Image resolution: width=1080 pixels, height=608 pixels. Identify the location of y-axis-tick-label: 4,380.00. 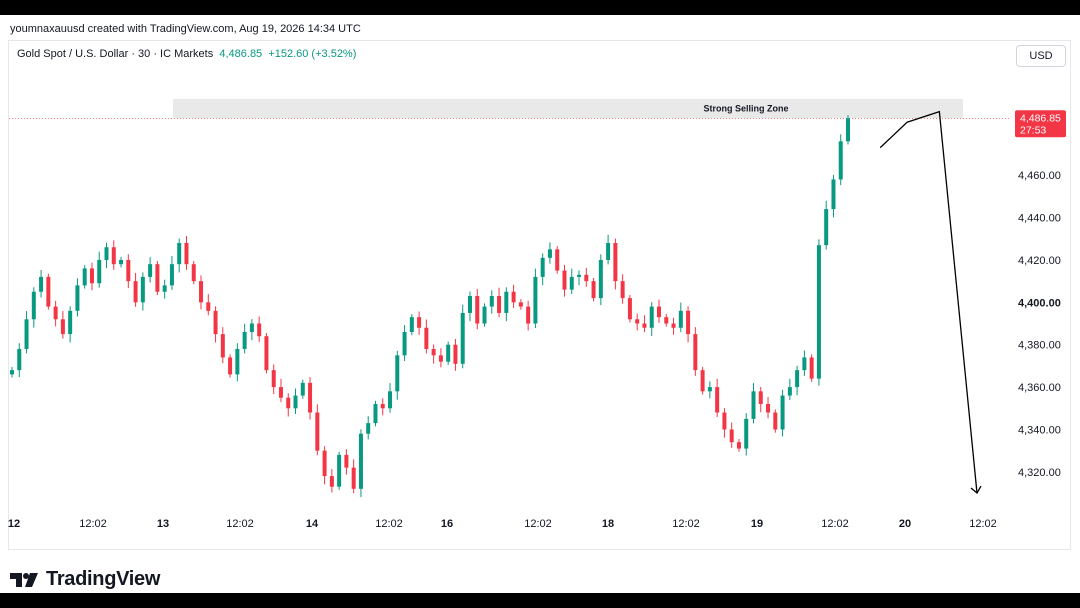
(1039, 346).